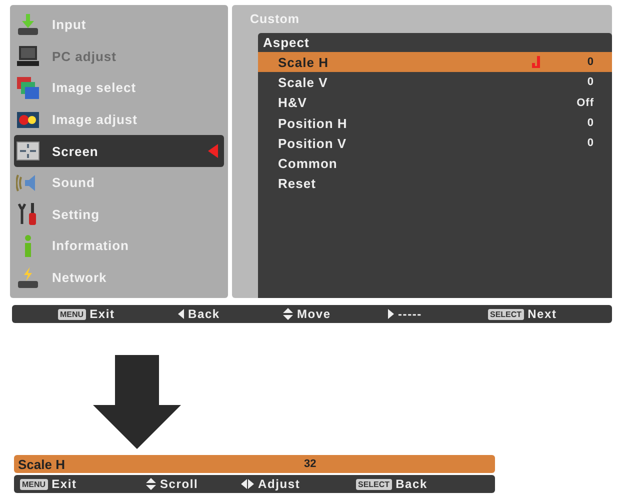 The width and height of the screenshot is (620, 496). I want to click on submenu-item: H&V Off, so click(435, 102).